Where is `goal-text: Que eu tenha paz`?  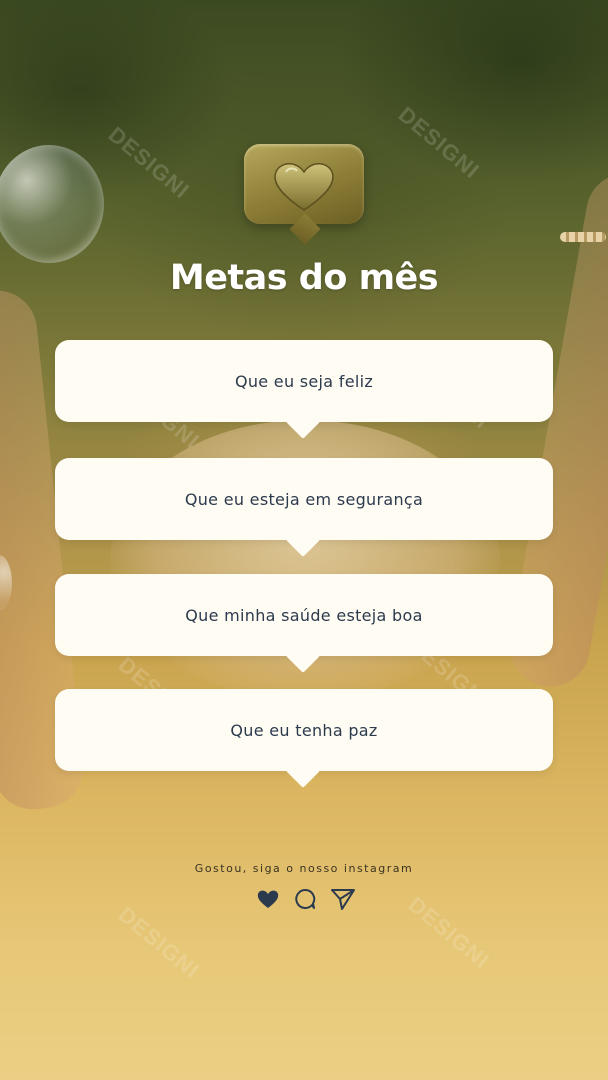 goal-text: Que eu tenha paz is located at coordinates (304, 730).